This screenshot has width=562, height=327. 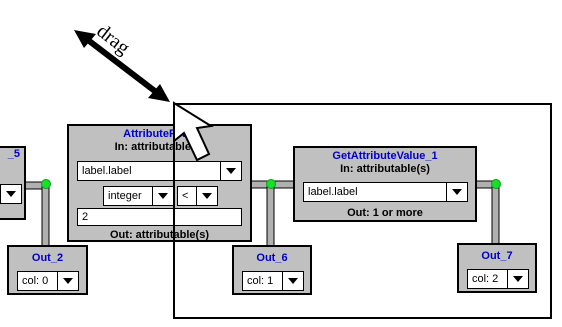 What do you see at coordinates (13, 183) in the screenshot?
I see `partial-node-left: _5` at bounding box center [13, 183].